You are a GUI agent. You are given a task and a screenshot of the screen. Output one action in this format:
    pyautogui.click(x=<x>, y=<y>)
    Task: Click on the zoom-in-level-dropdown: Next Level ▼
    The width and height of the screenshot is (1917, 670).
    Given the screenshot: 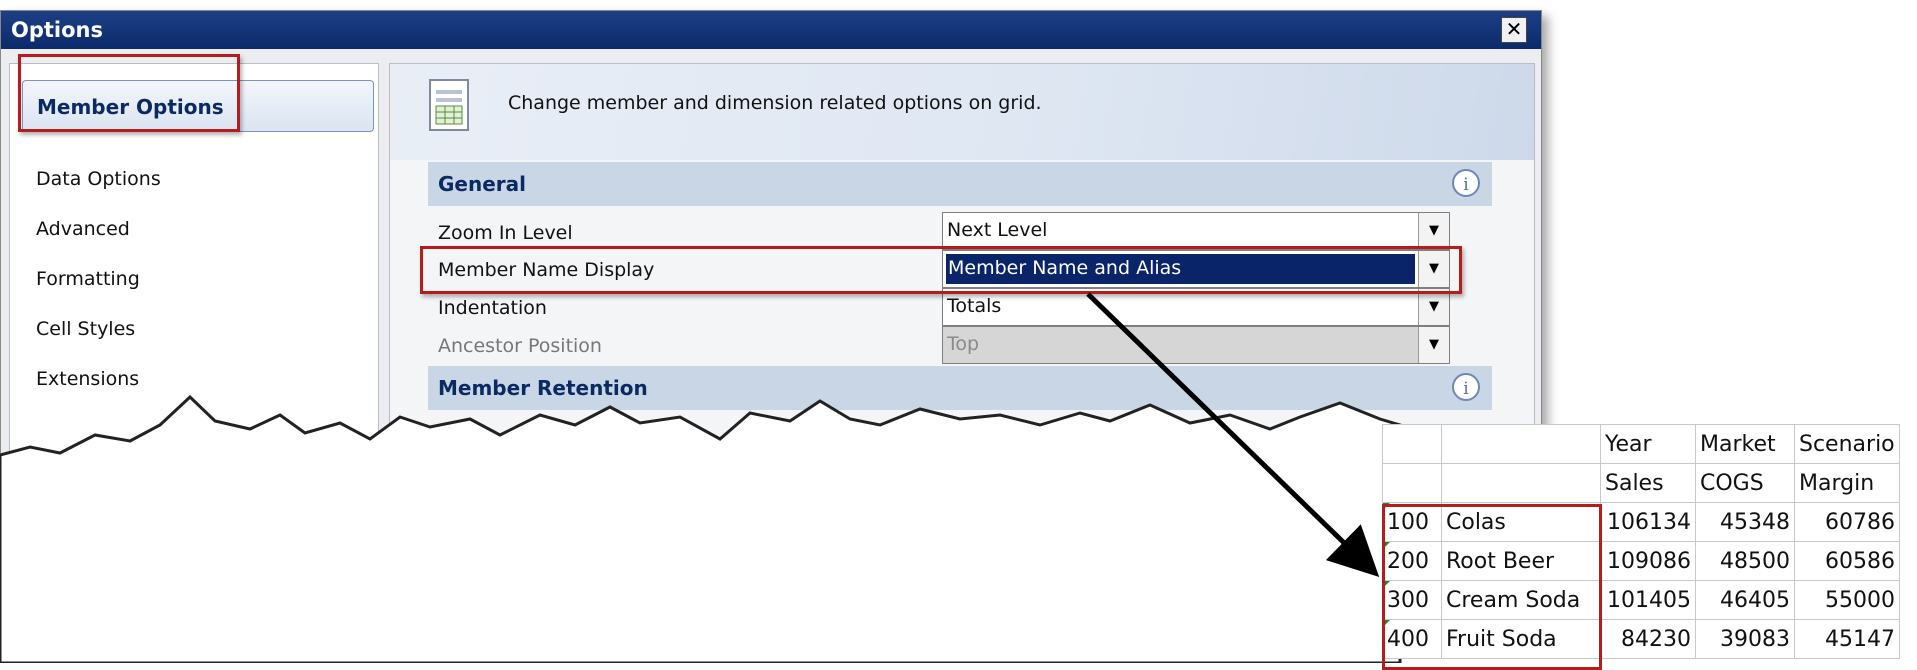 What is the action you would take?
    pyautogui.click(x=1196, y=231)
    